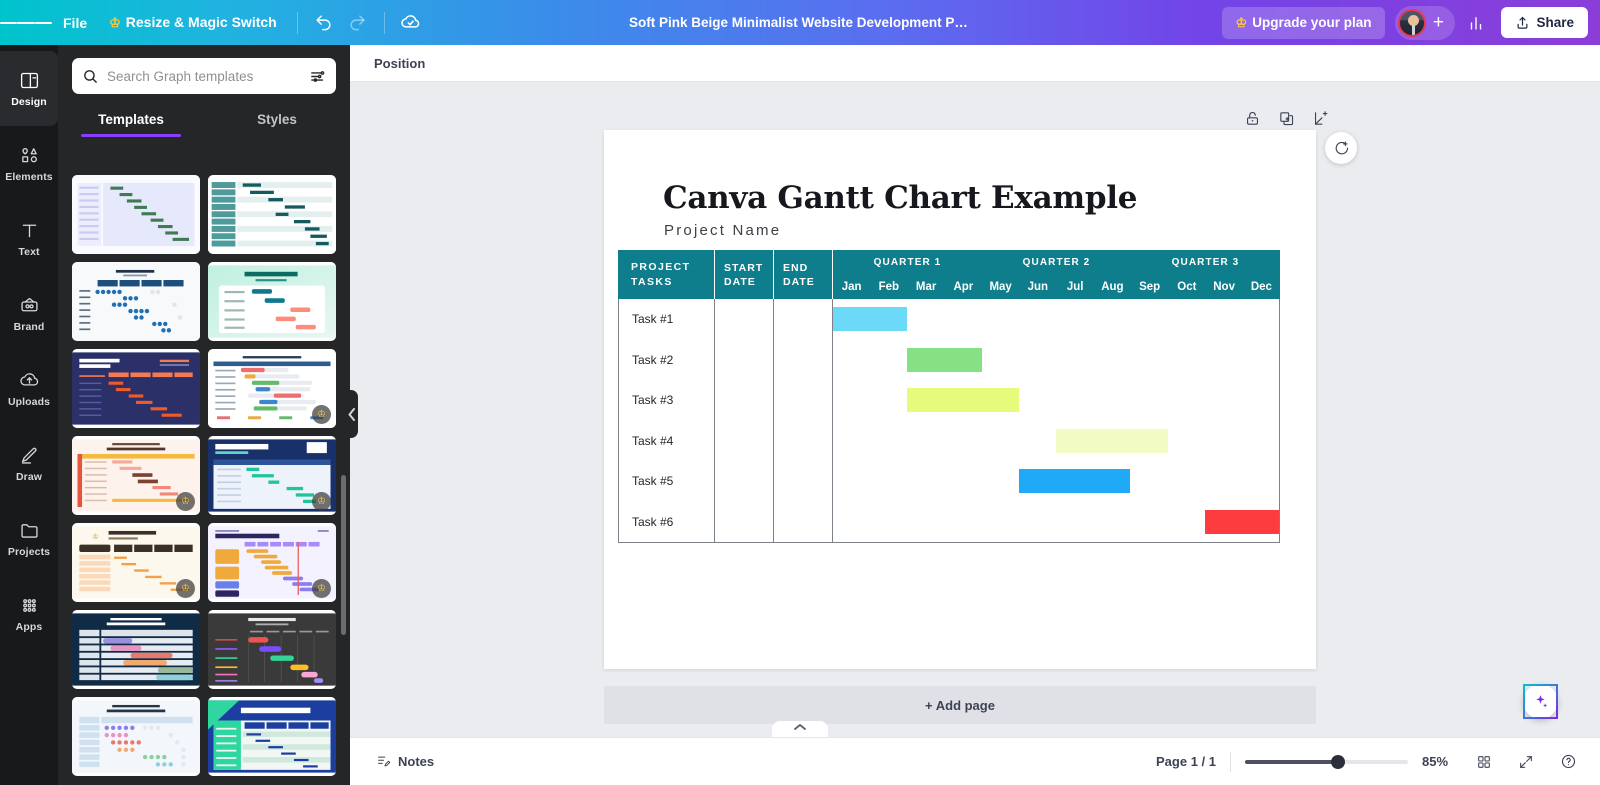 This screenshot has height=785, width=1600. What do you see at coordinates (1435, 761) in the screenshot?
I see `zoom-value: 85%` at bounding box center [1435, 761].